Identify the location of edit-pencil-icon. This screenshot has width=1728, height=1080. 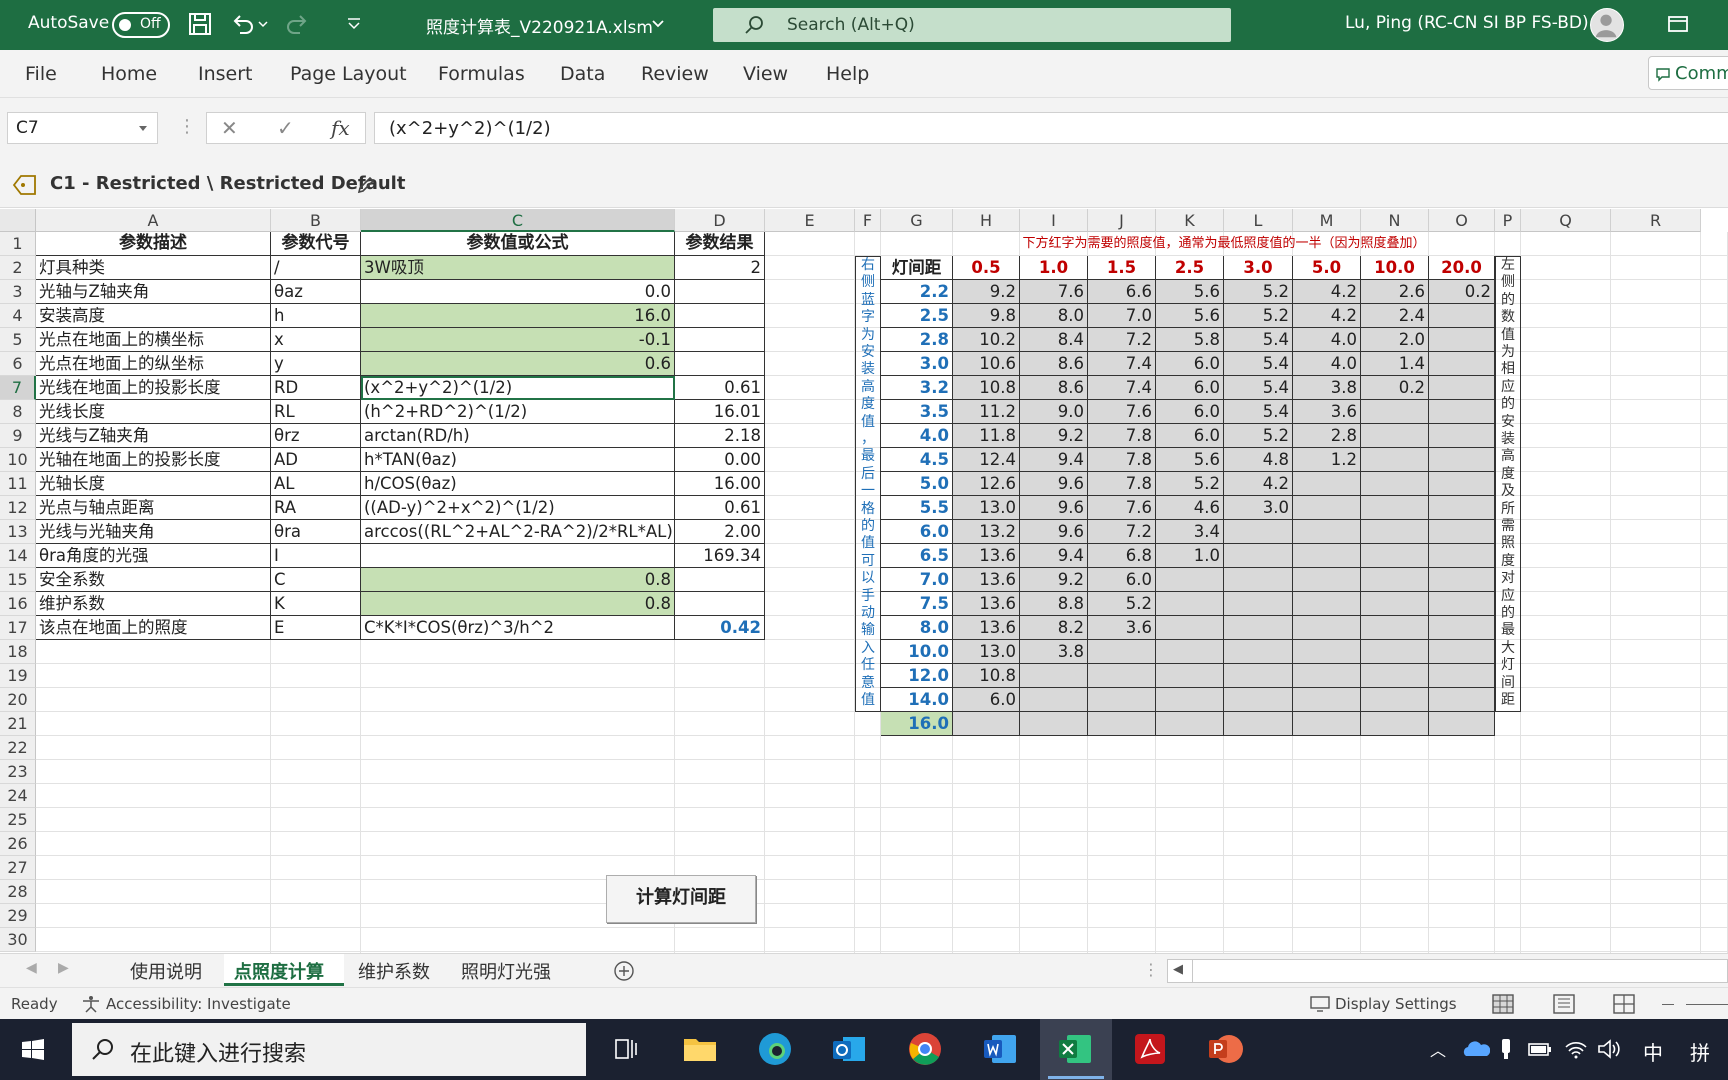
(366, 185).